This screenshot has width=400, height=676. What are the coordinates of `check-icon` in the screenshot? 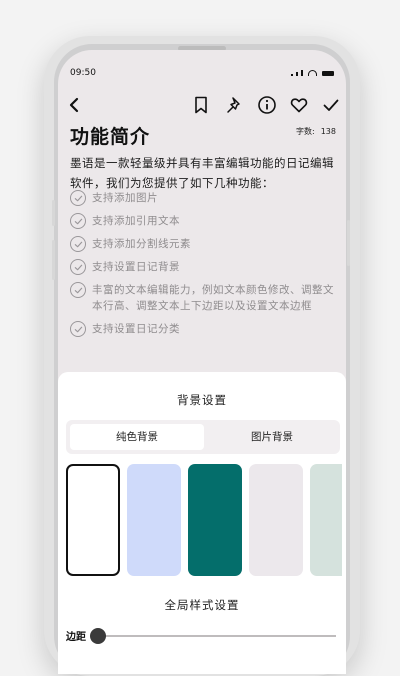 It's located at (331, 105).